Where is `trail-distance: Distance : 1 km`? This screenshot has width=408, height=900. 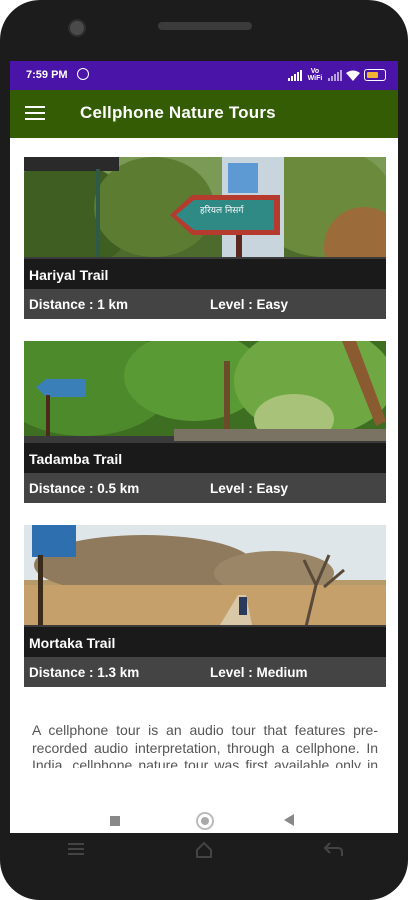
trail-distance: Distance : 1 km is located at coordinates (79, 304).